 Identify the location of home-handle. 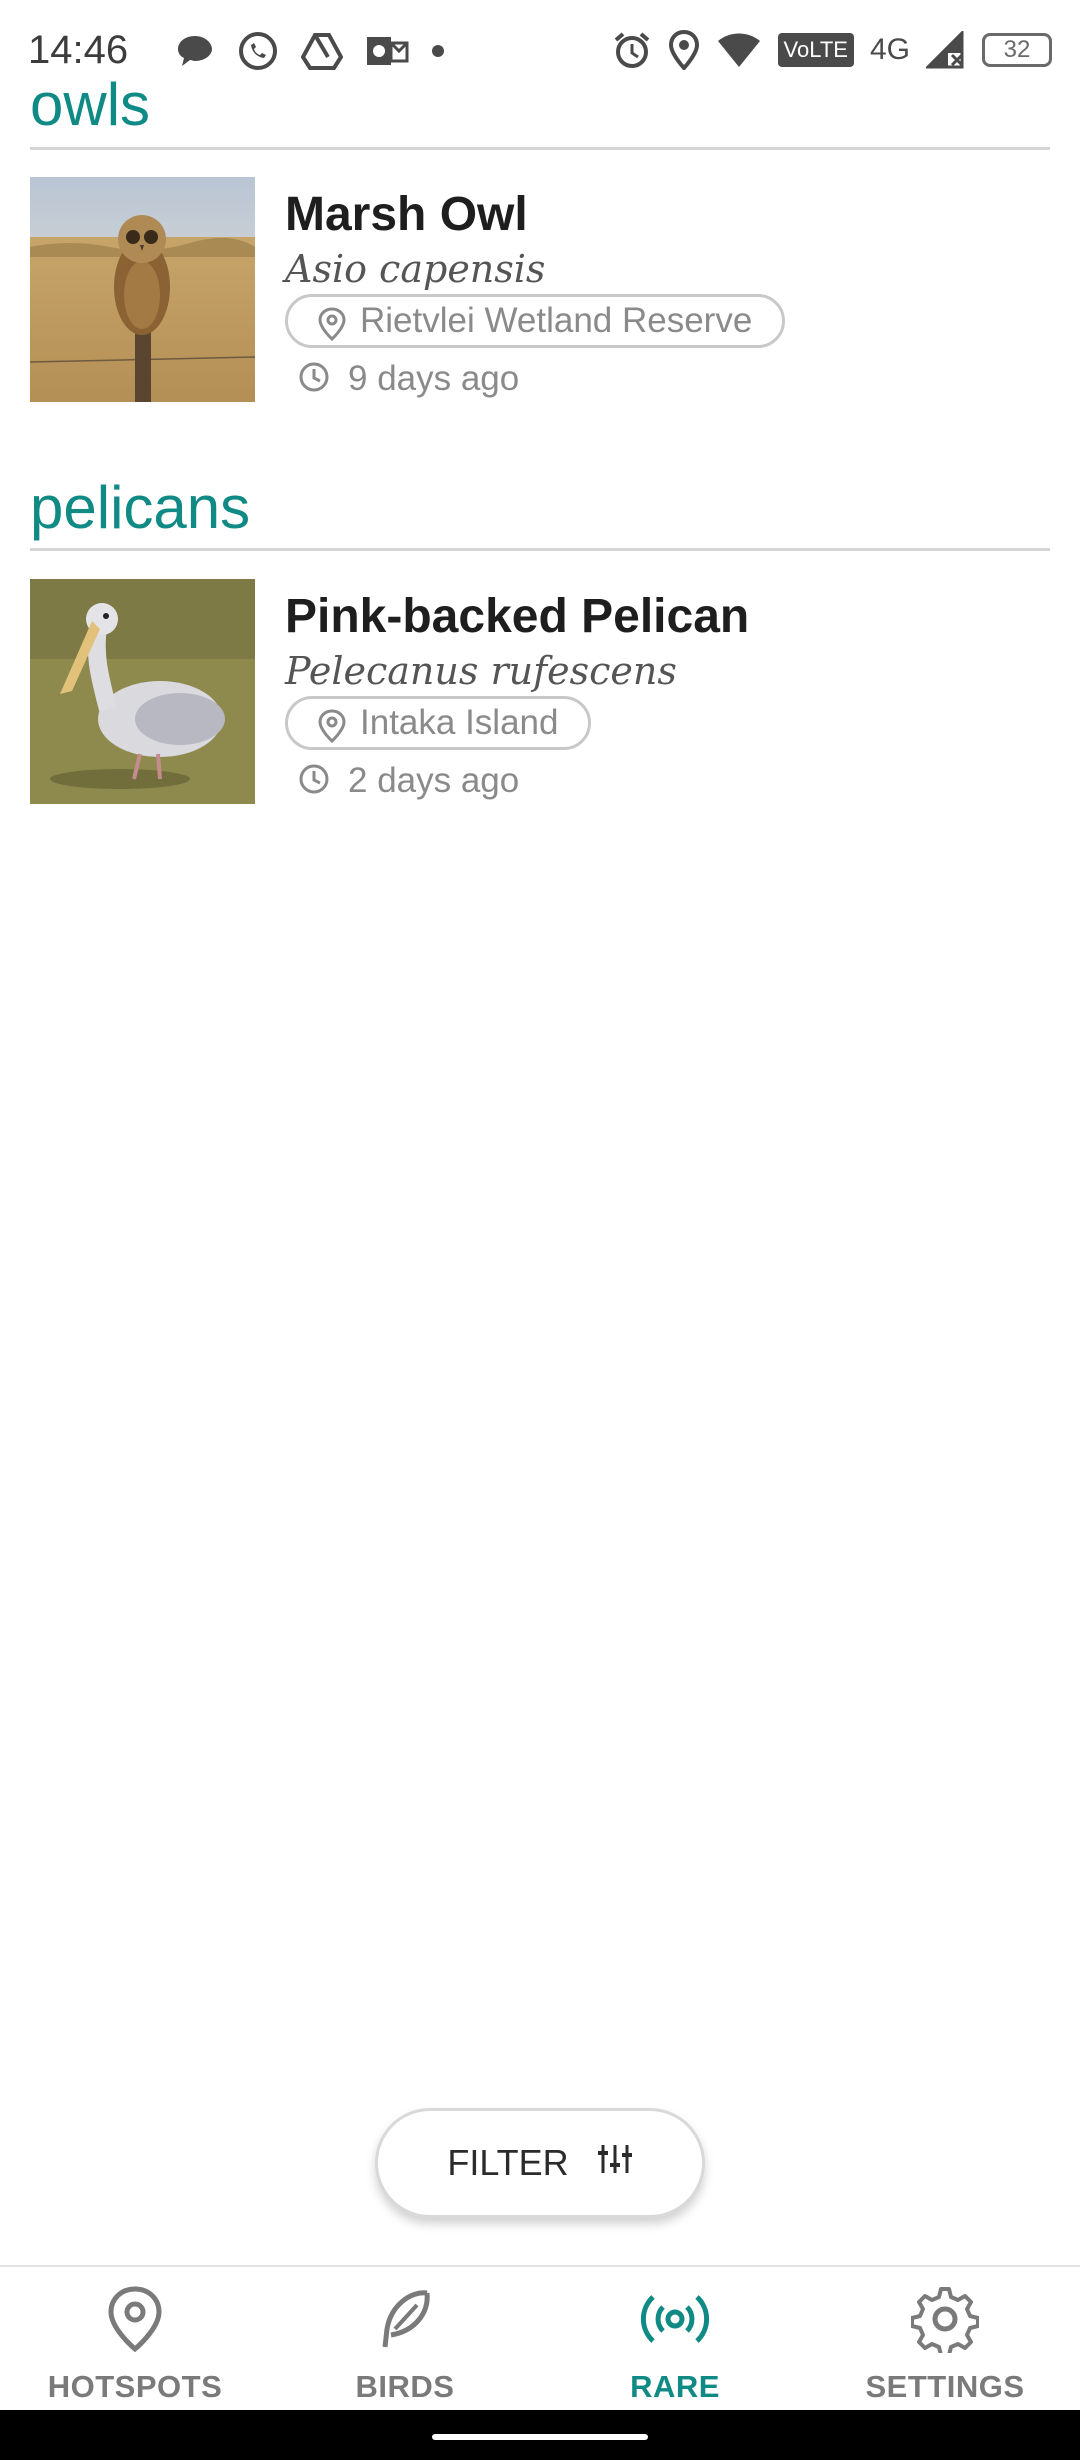
(540, 2437).